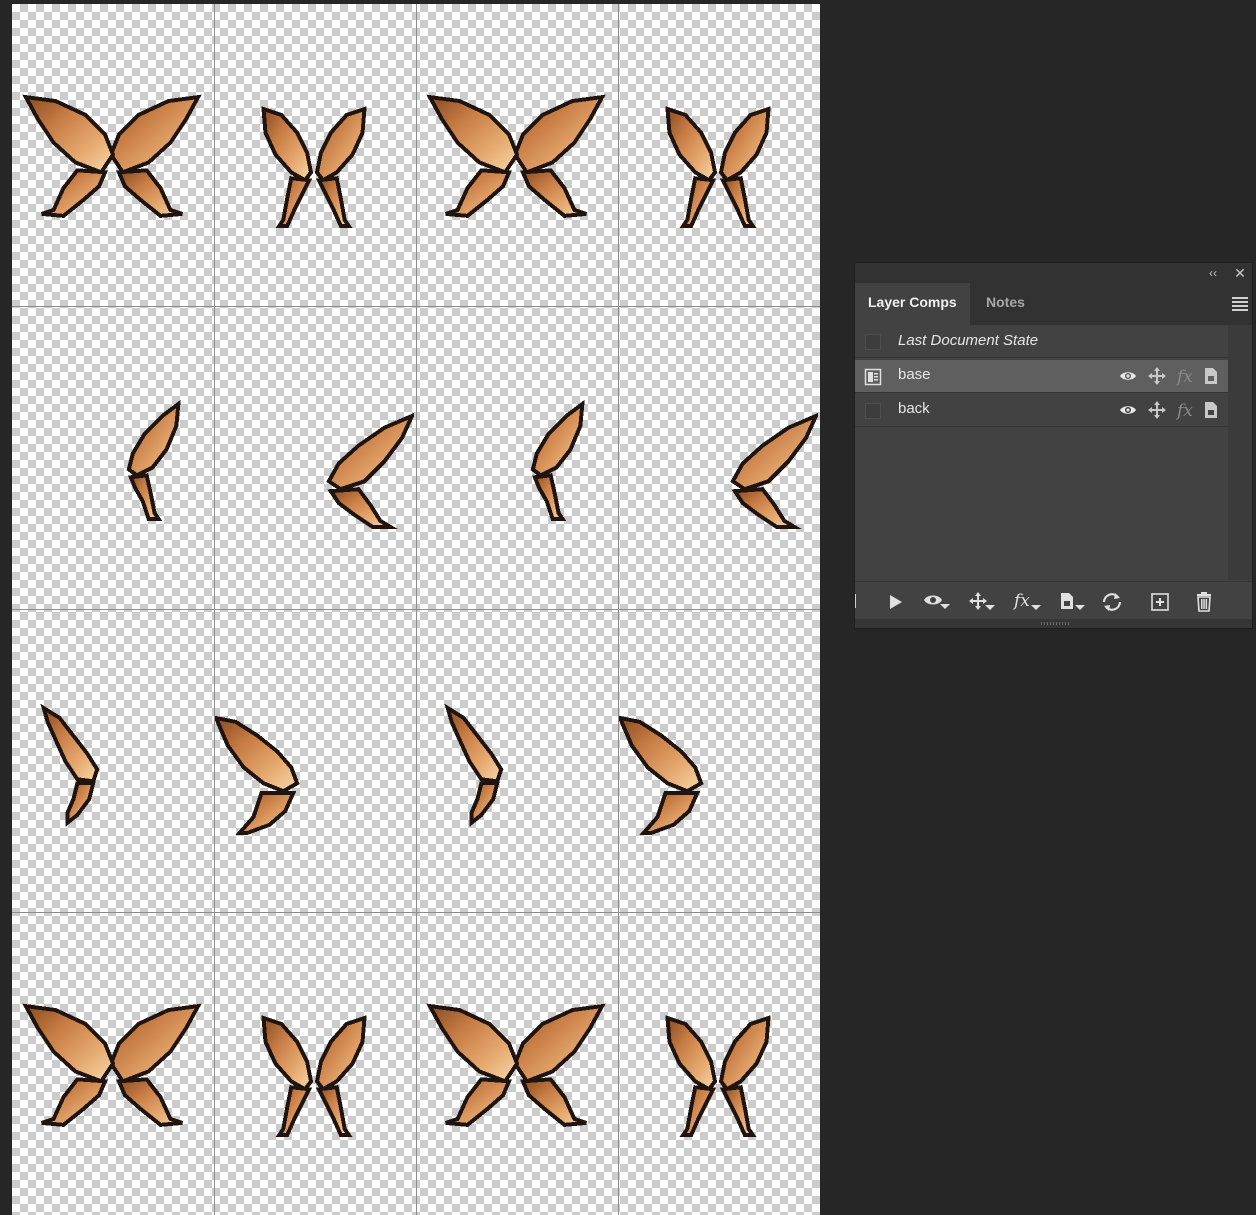 The height and width of the screenshot is (1215, 1256). What do you see at coordinates (968, 340) in the screenshot?
I see `comp-name: Last Document State` at bounding box center [968, 340].